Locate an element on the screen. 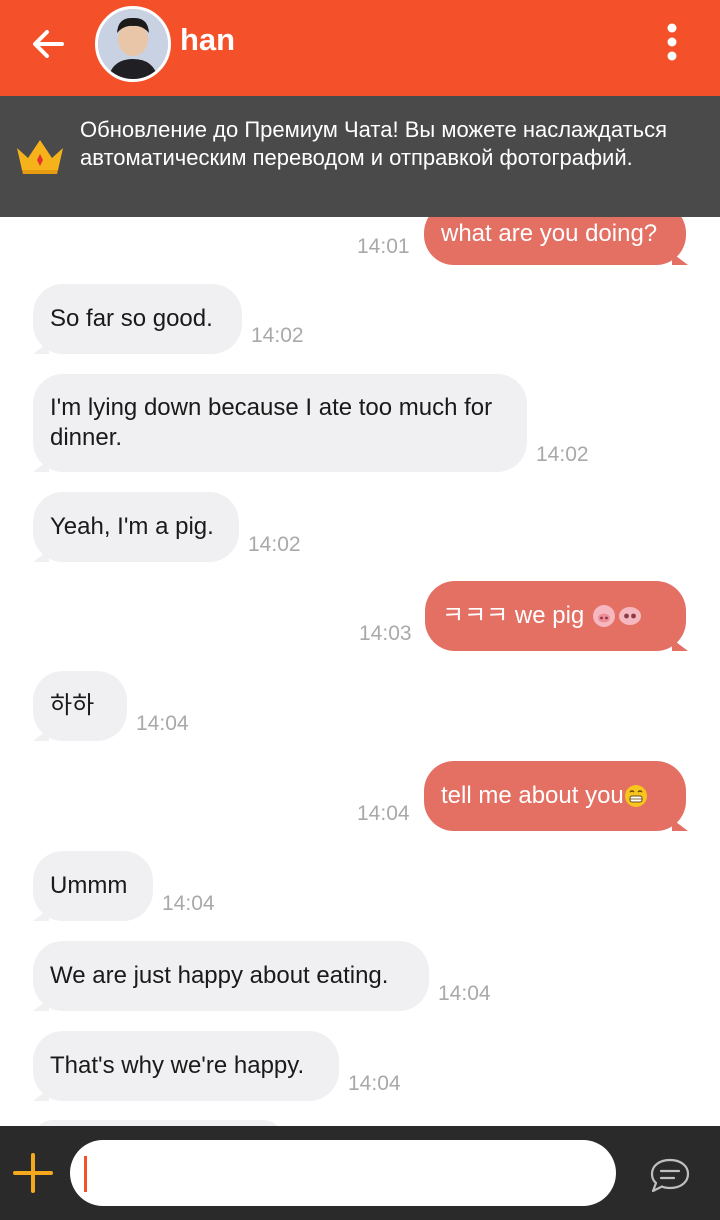 This screenshot has width=720, height=1220. message-bubble: Yeah, I'm a pig. is located at coordinates (136, 527).